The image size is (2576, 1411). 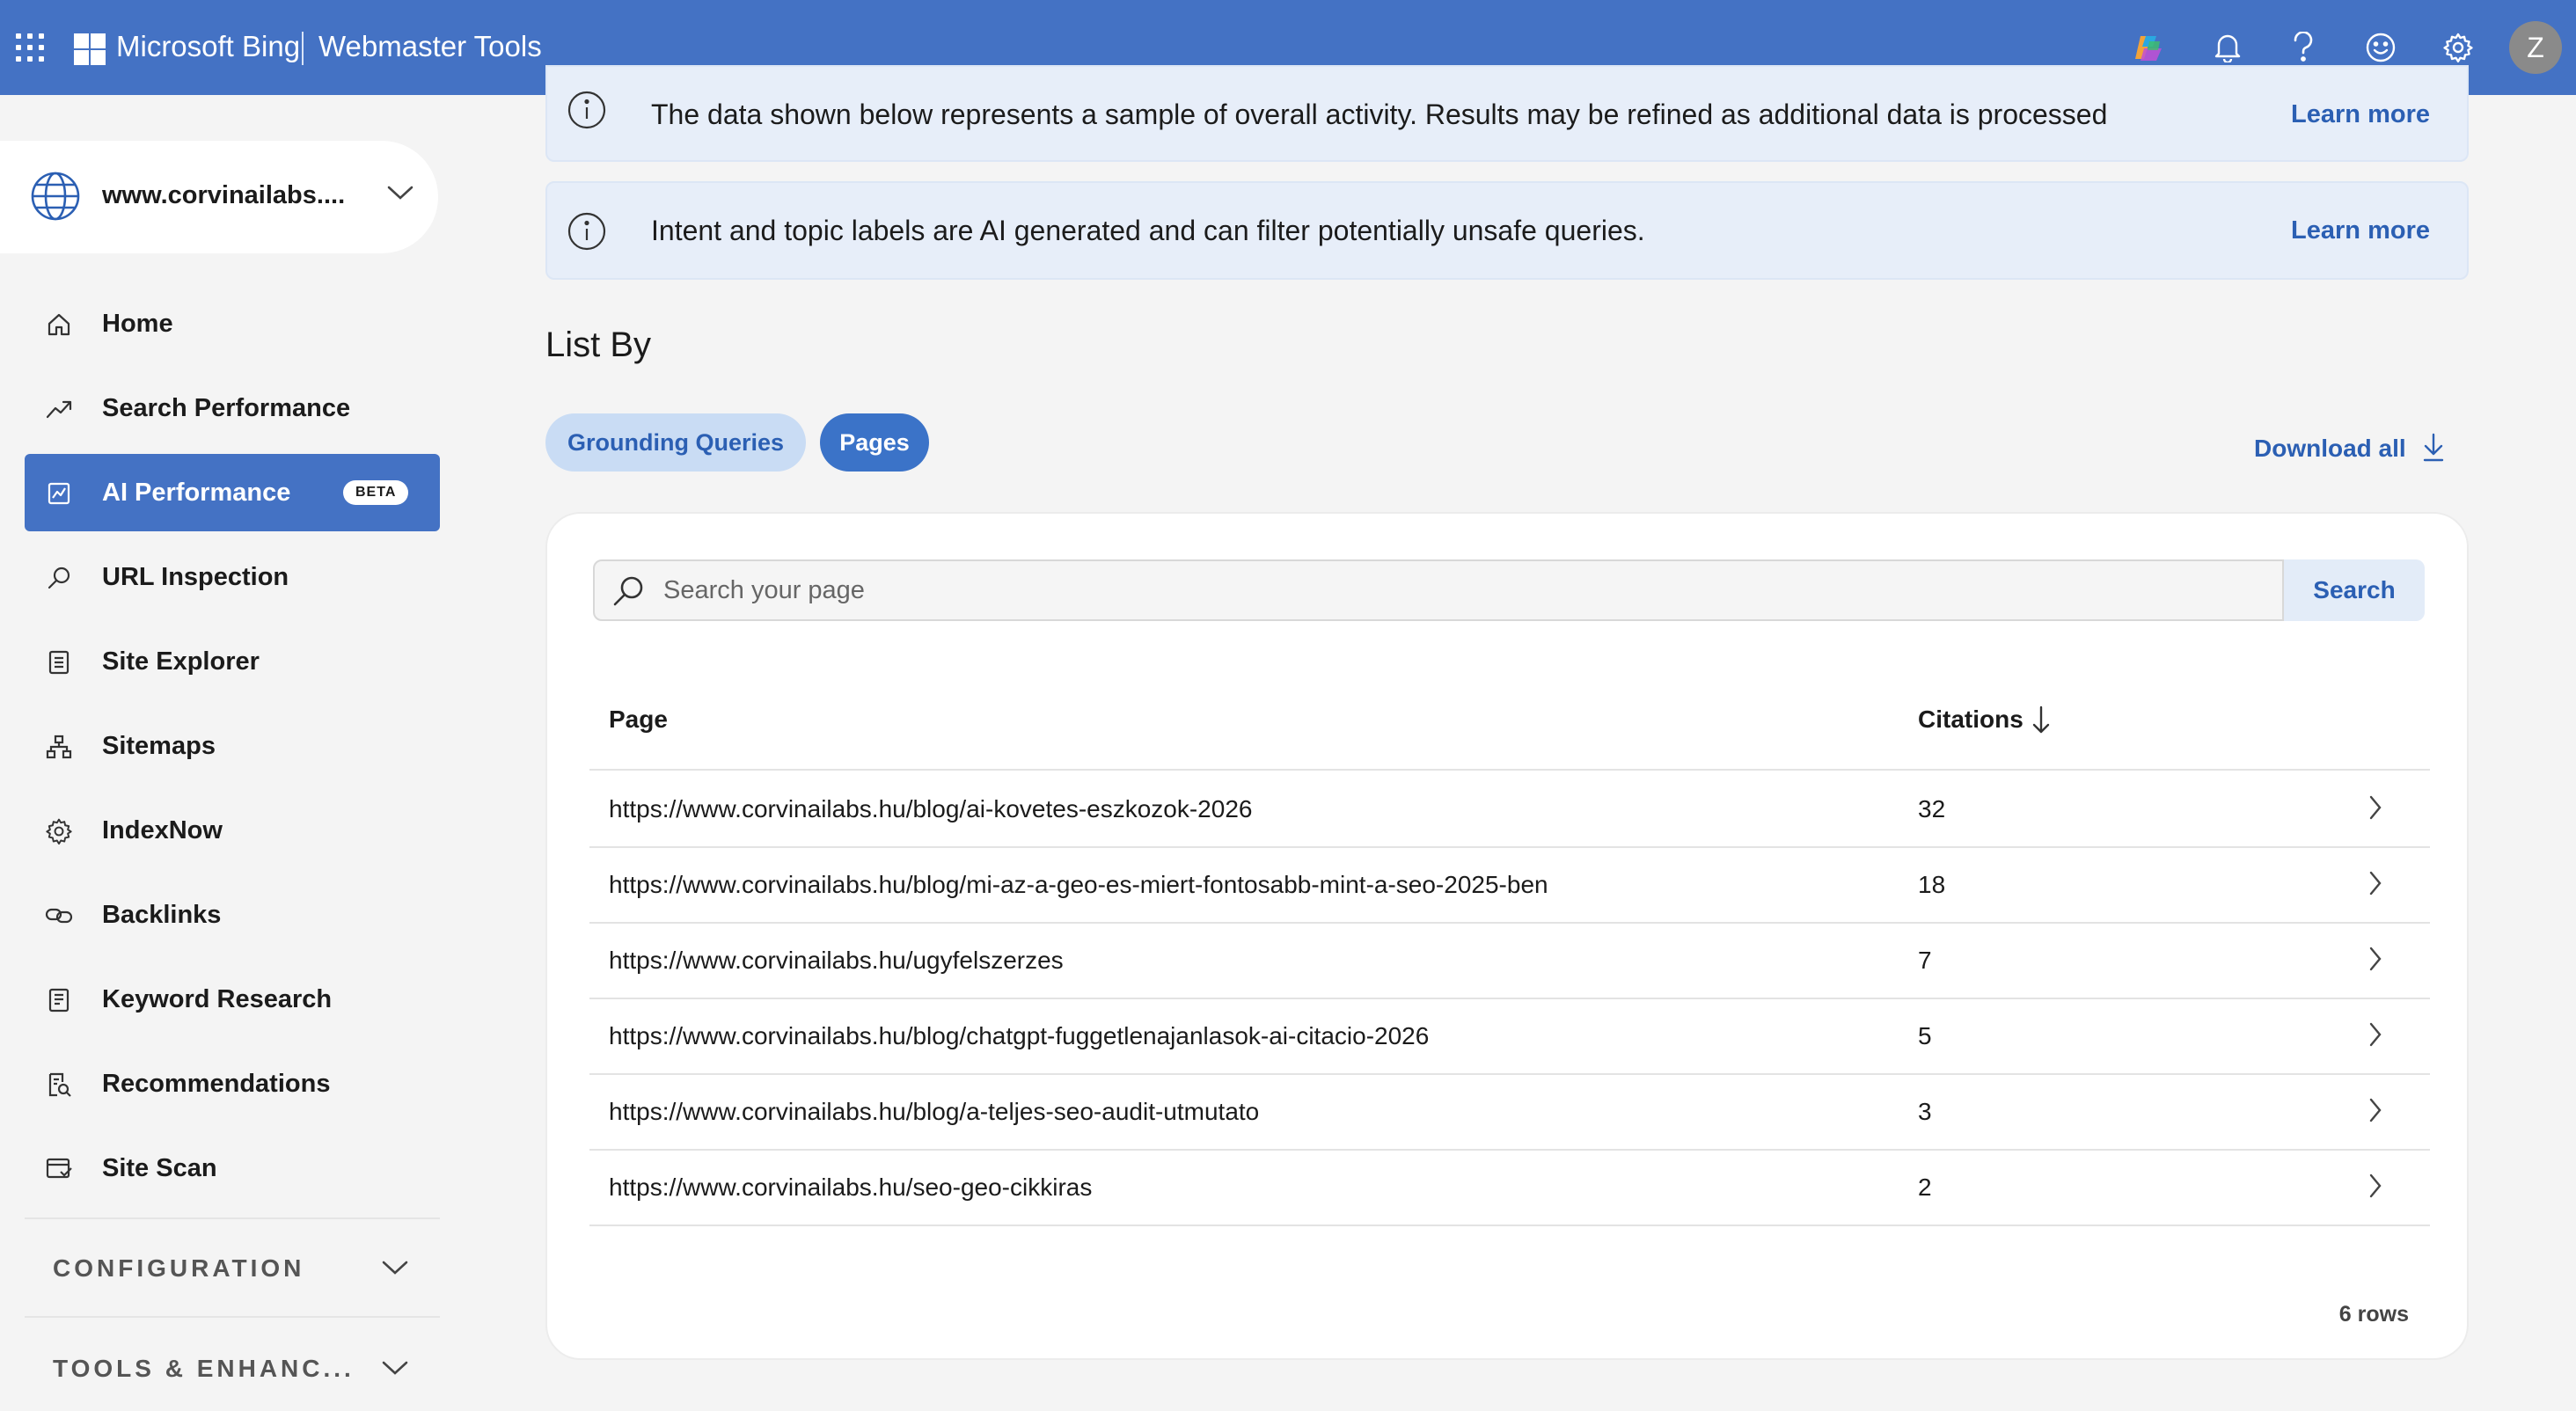 I want to click on column-header-page: Page, so click(x=638, y=720).